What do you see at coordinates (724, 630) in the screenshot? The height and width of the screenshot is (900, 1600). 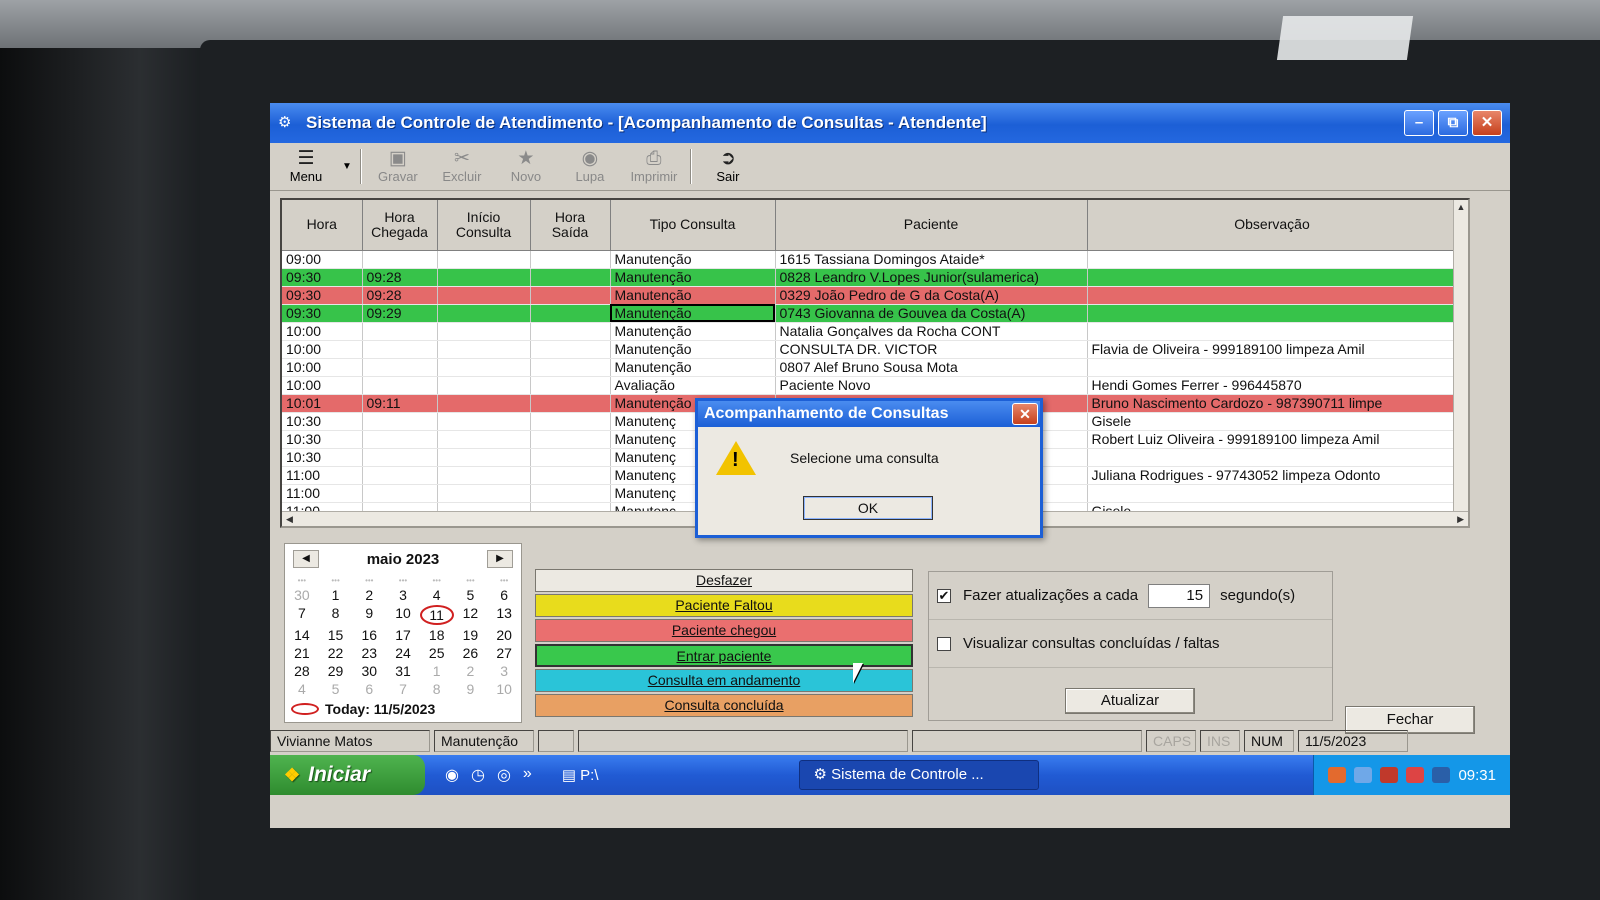 I see `paciente-chegou-button: Paciente chegou` at bounding box center [724, 630].